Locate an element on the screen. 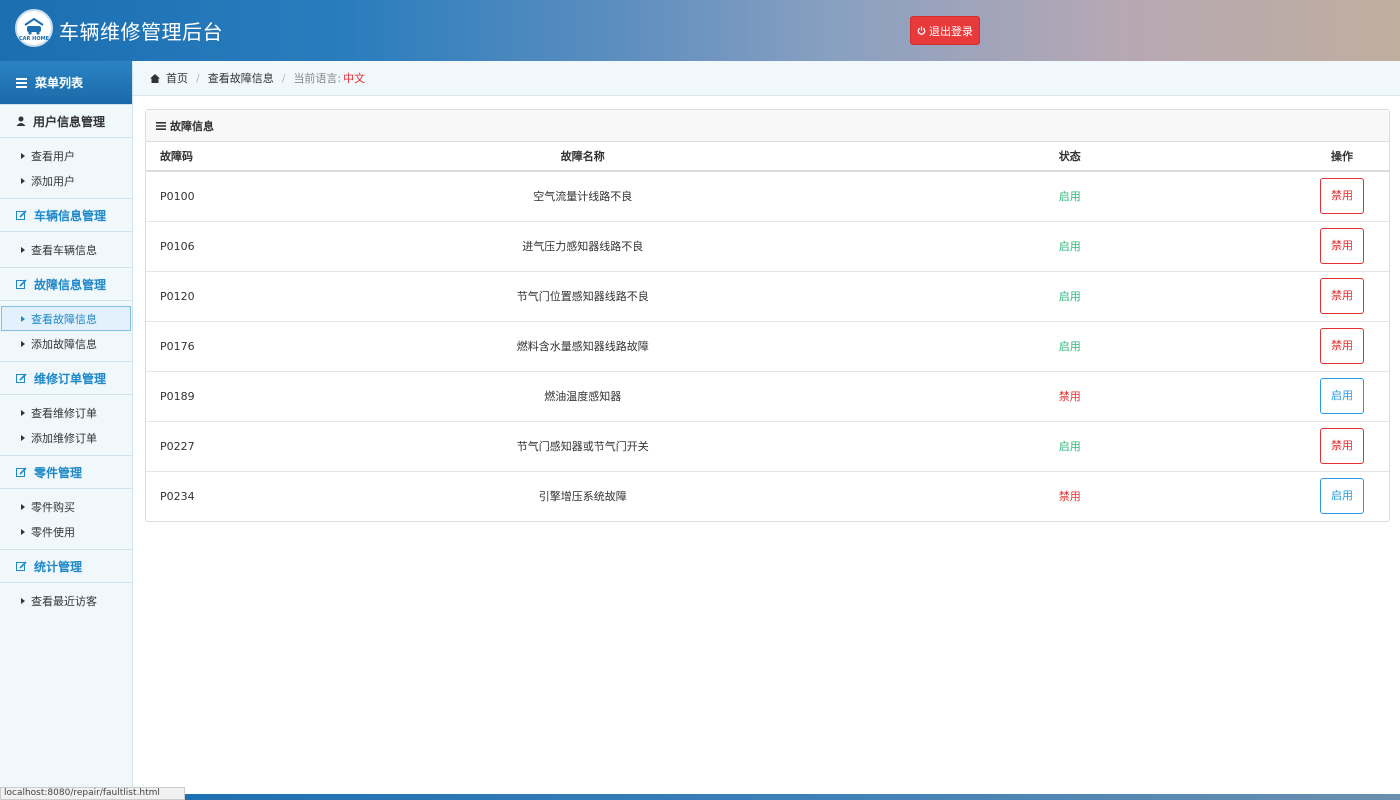 The image size is (1400, 800). table-row: P0106 进气压力感知器线路不良 启用 禁用 is located at coordinates (767, 245).